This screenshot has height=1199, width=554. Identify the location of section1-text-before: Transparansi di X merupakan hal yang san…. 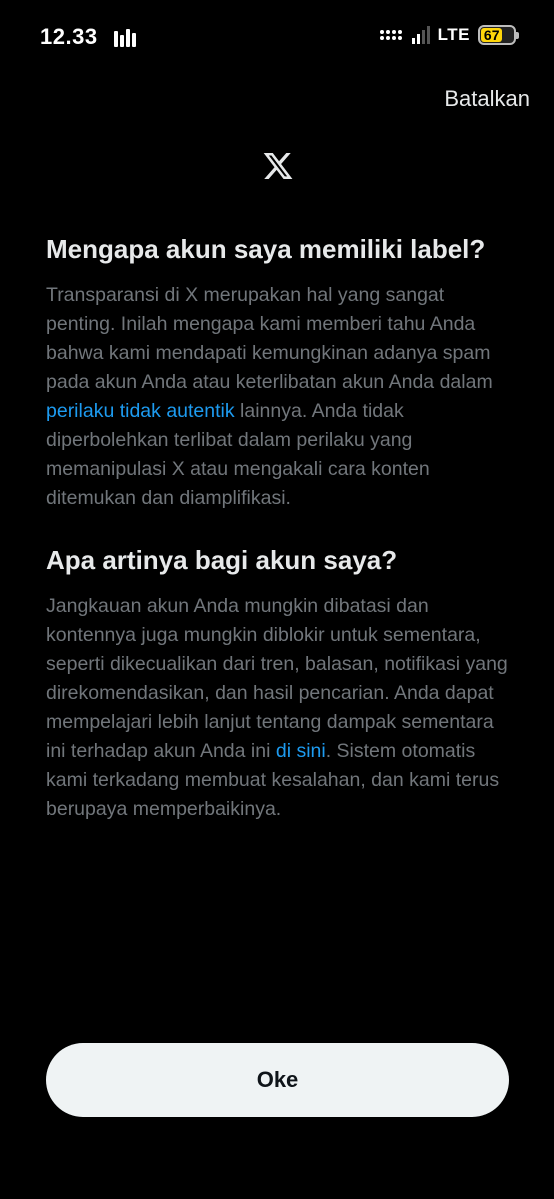
(269, 338).